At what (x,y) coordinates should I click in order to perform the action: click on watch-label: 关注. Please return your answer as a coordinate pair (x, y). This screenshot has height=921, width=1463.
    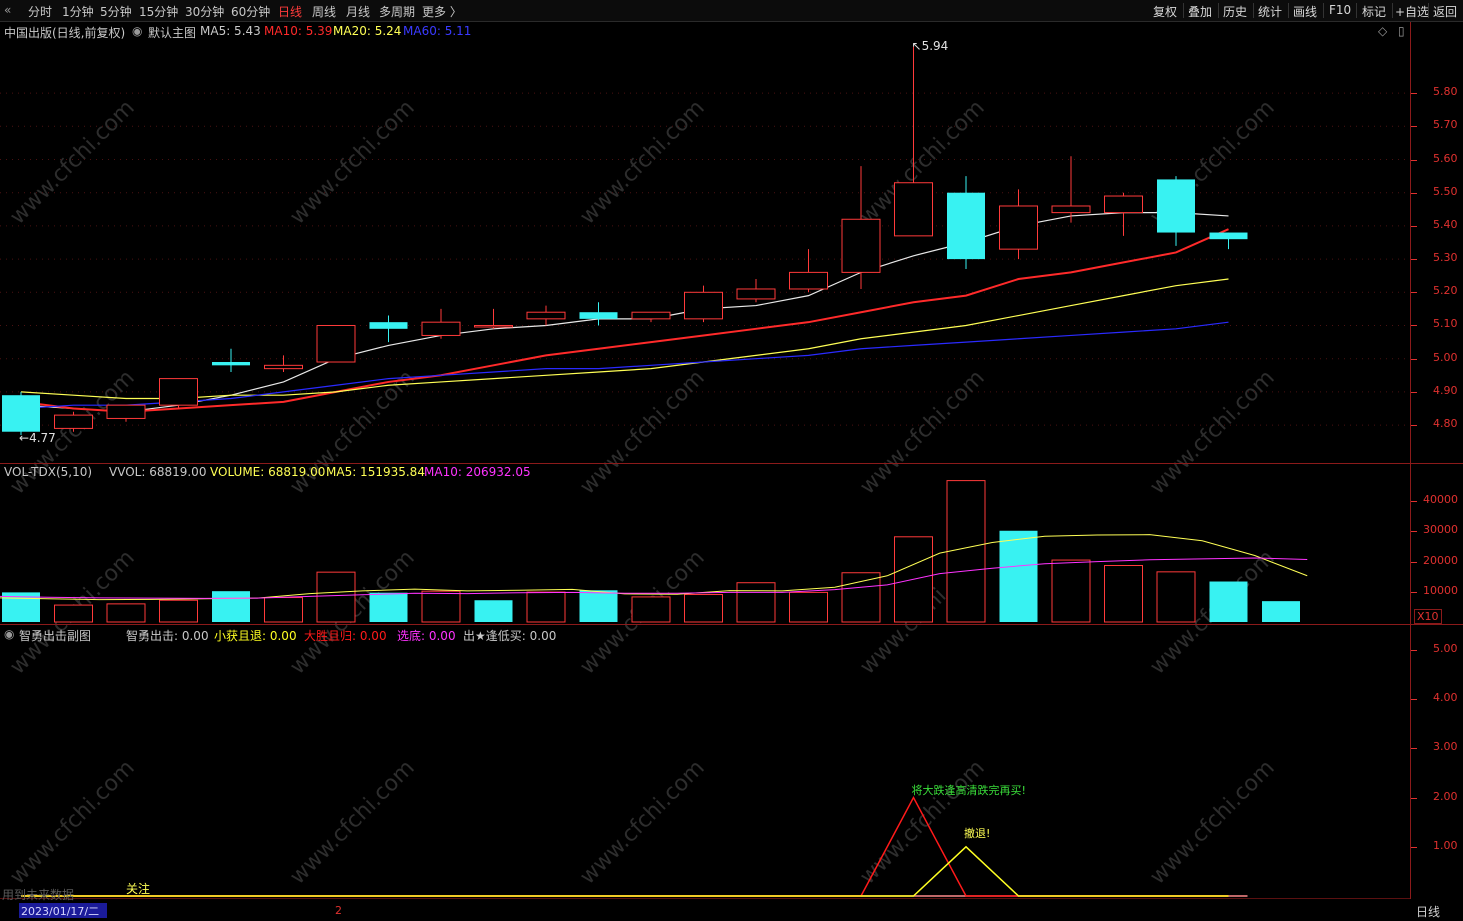
    Looking at the image, I should click on (138, 889).